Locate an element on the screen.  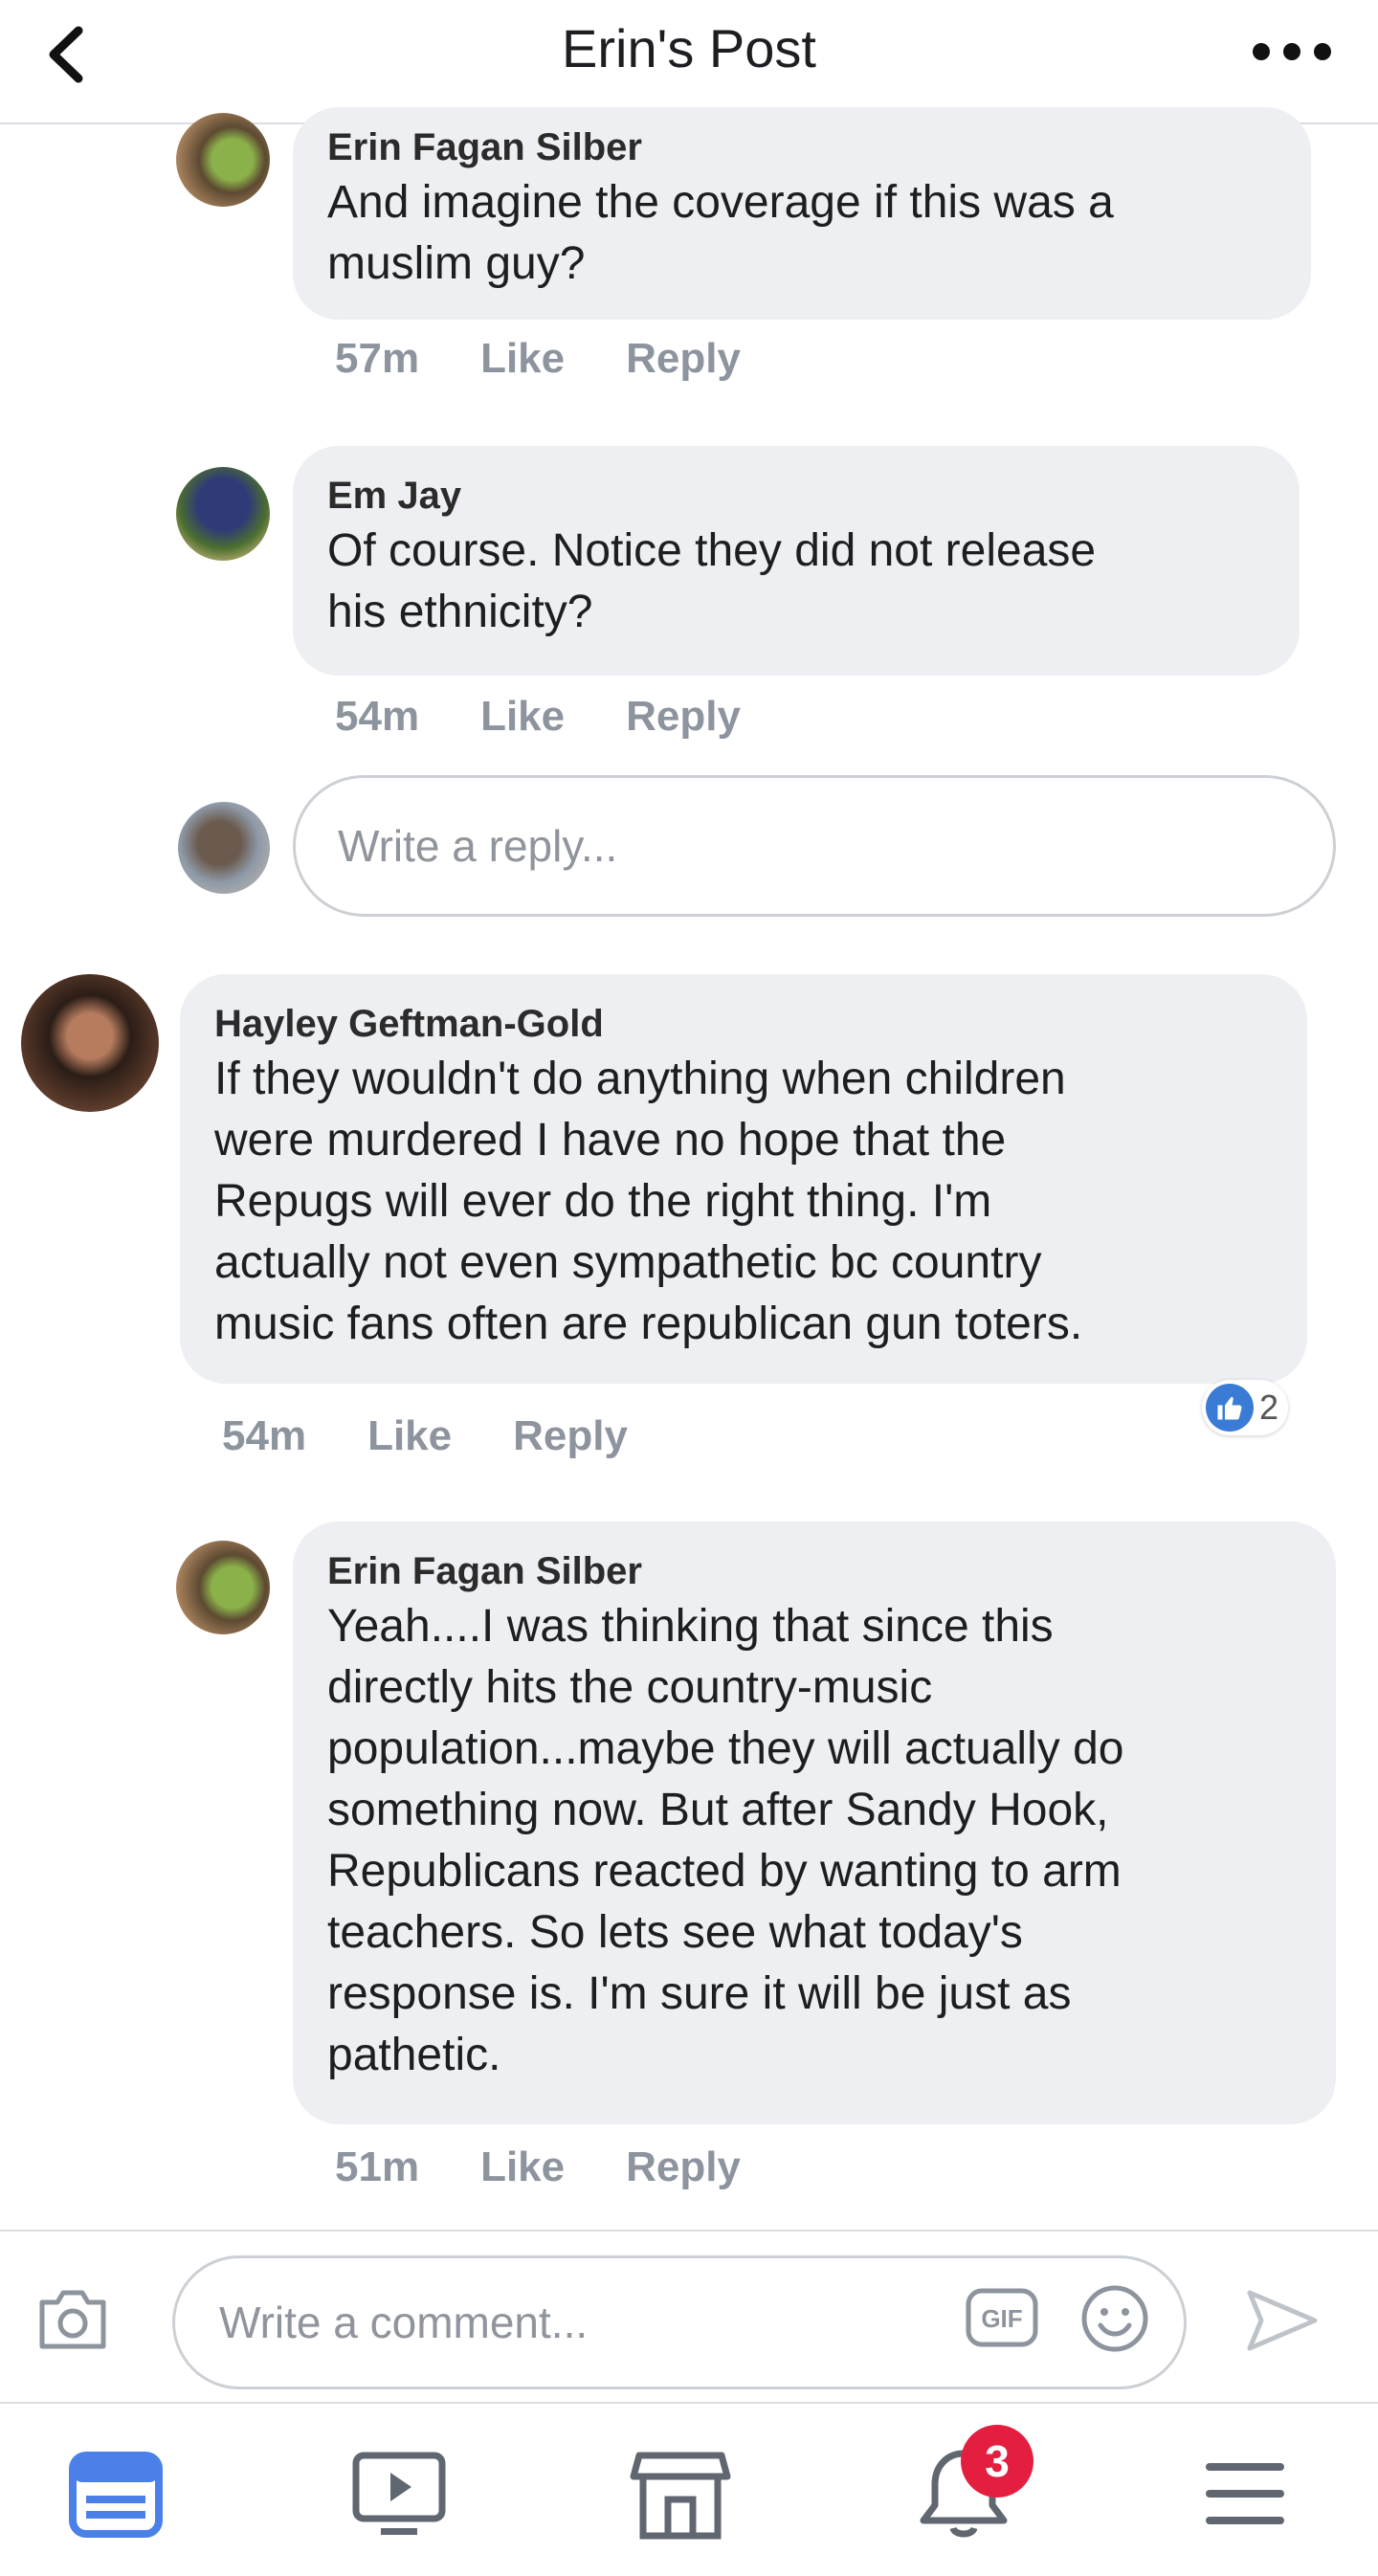
comment-text-line: Of course. Notice they did not release is located at coordinates (712, 550).